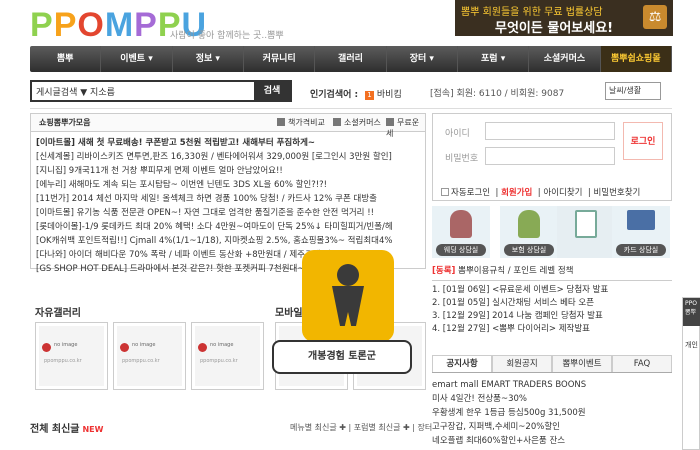 The image size is (700, 450). Describe the element at coordinates (642, 363) in the screenshot. I see `tab-faq: FAQ` at that location.